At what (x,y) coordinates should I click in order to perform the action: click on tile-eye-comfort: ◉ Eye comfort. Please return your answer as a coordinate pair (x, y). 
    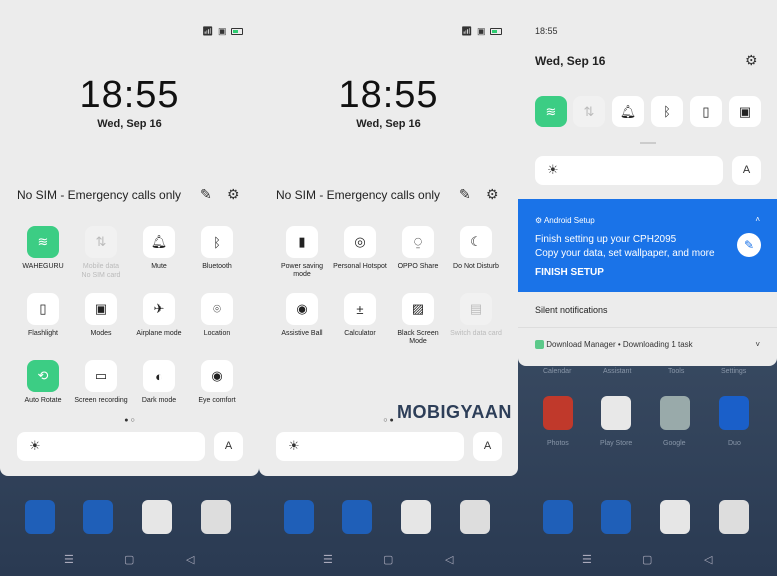
    Looking at the image, I should click on (217, 382).